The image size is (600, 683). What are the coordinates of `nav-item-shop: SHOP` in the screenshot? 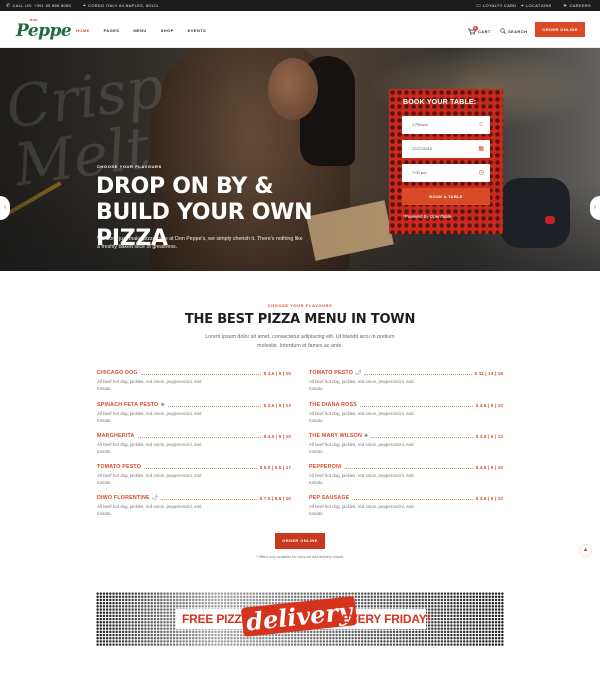 It's located at (167, 30).